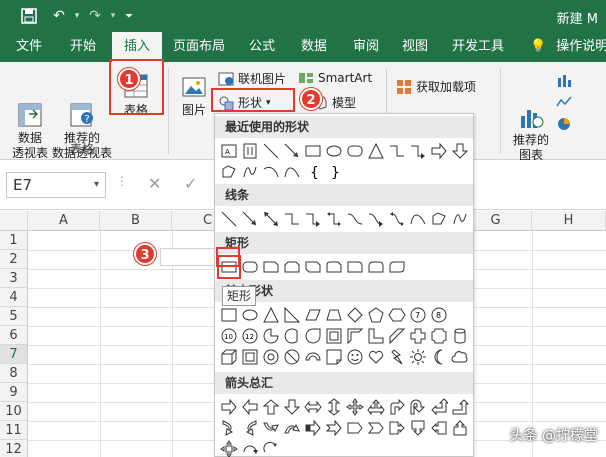 This screenshot has width=606, height=457. I want to click on right-arrow-shape-icon, so click(229, 407).